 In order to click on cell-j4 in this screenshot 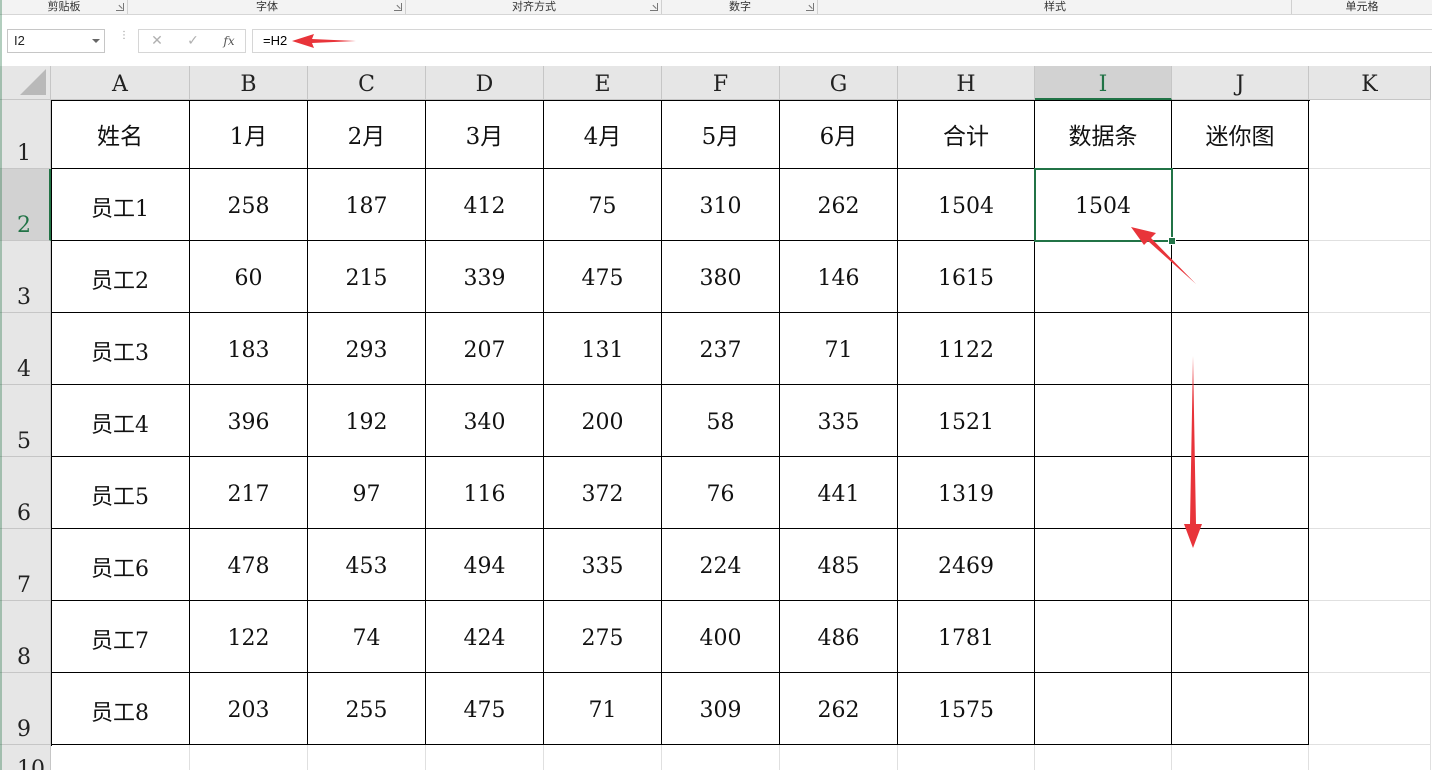, I will do `click(1240, 349)`.